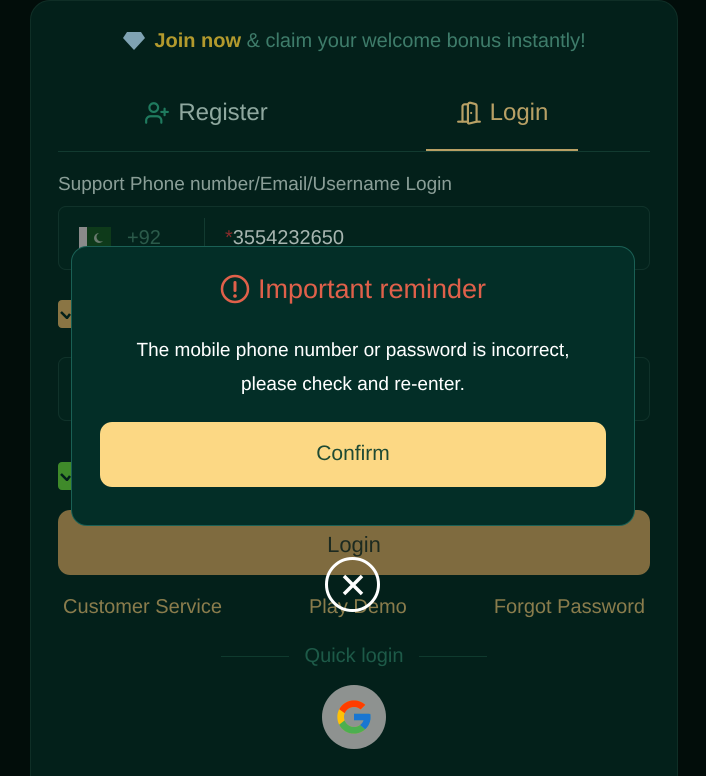 The width and height of the screenshot is (706, 776). What do you see at coordinates (354, 656) in the screenshot?
I see `quick-login-label: Quick login` at bounding box center [354, 656].